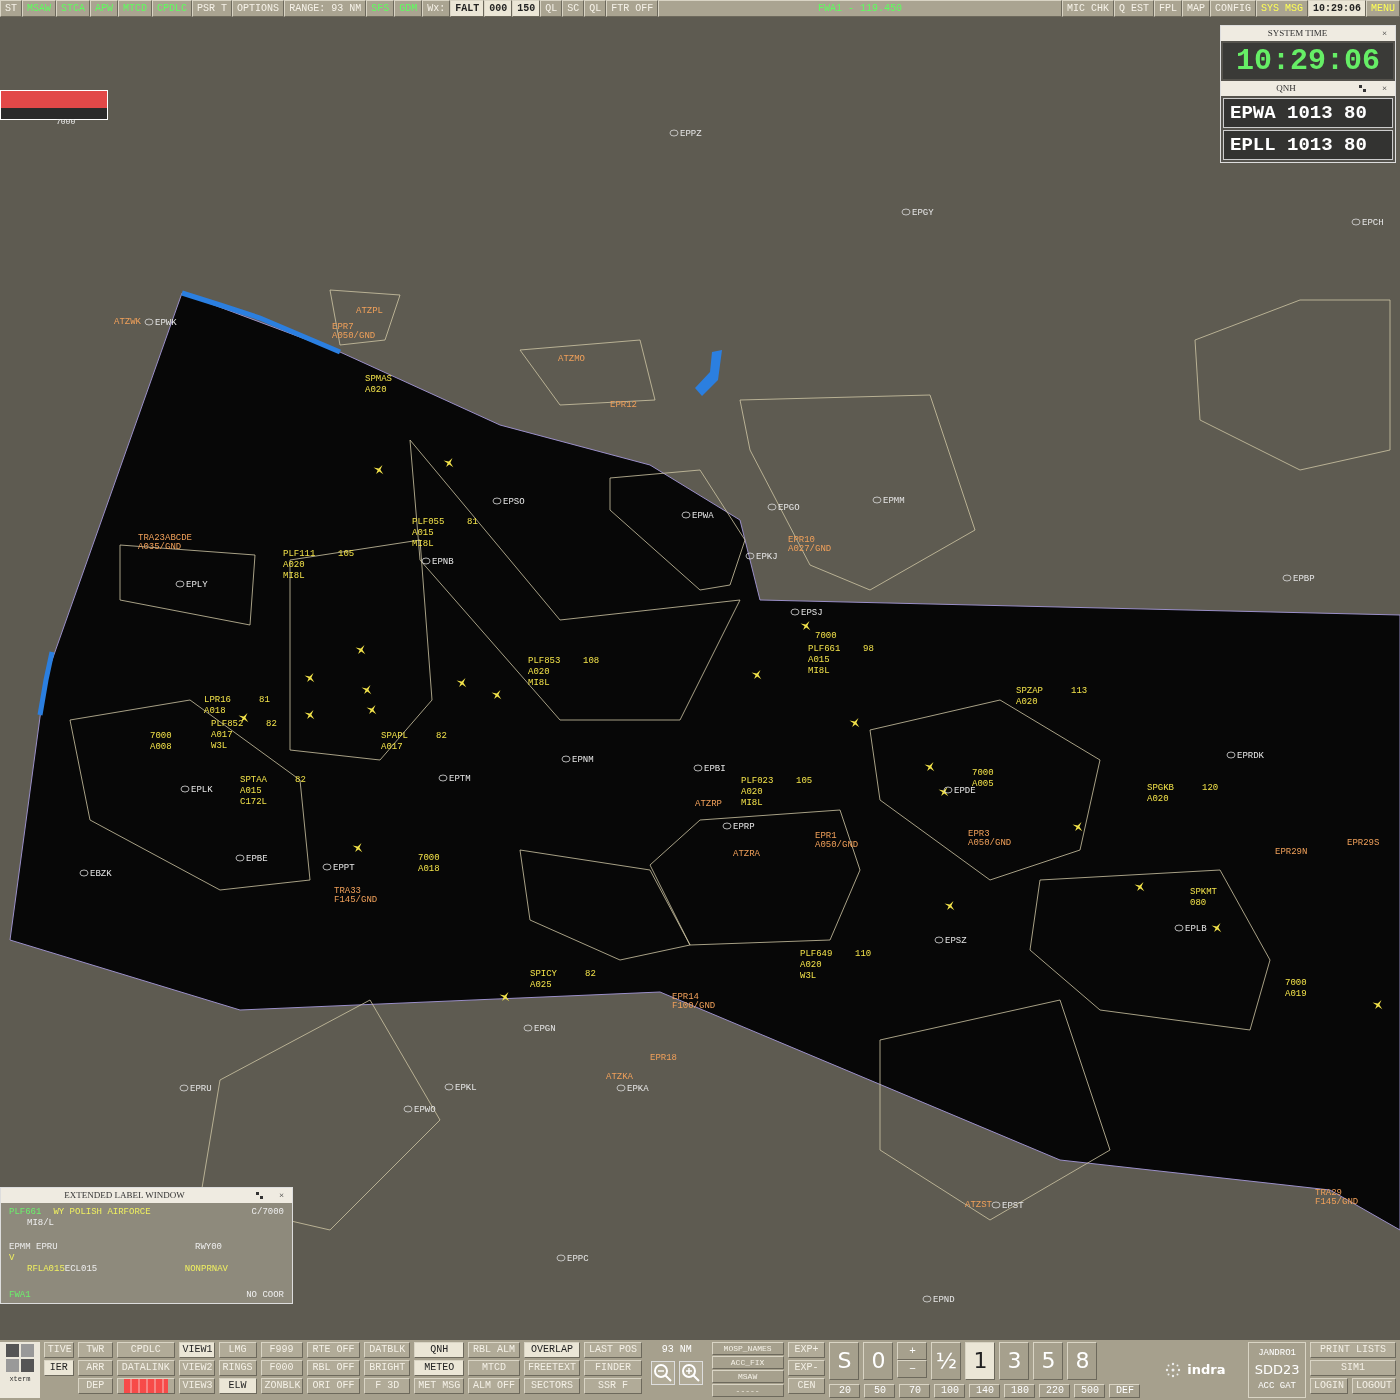  What do you see at coordinates (408, 8) in the screenshot?
I see `toolbar-button: GDM` at bounding box center [408, 8].